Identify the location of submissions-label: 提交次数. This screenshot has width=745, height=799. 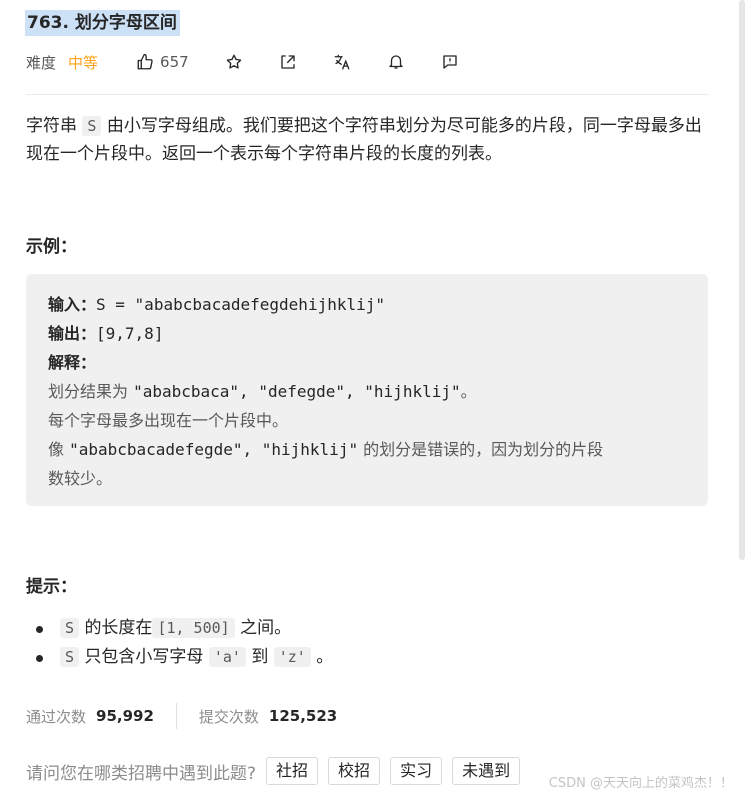
(228, 716).